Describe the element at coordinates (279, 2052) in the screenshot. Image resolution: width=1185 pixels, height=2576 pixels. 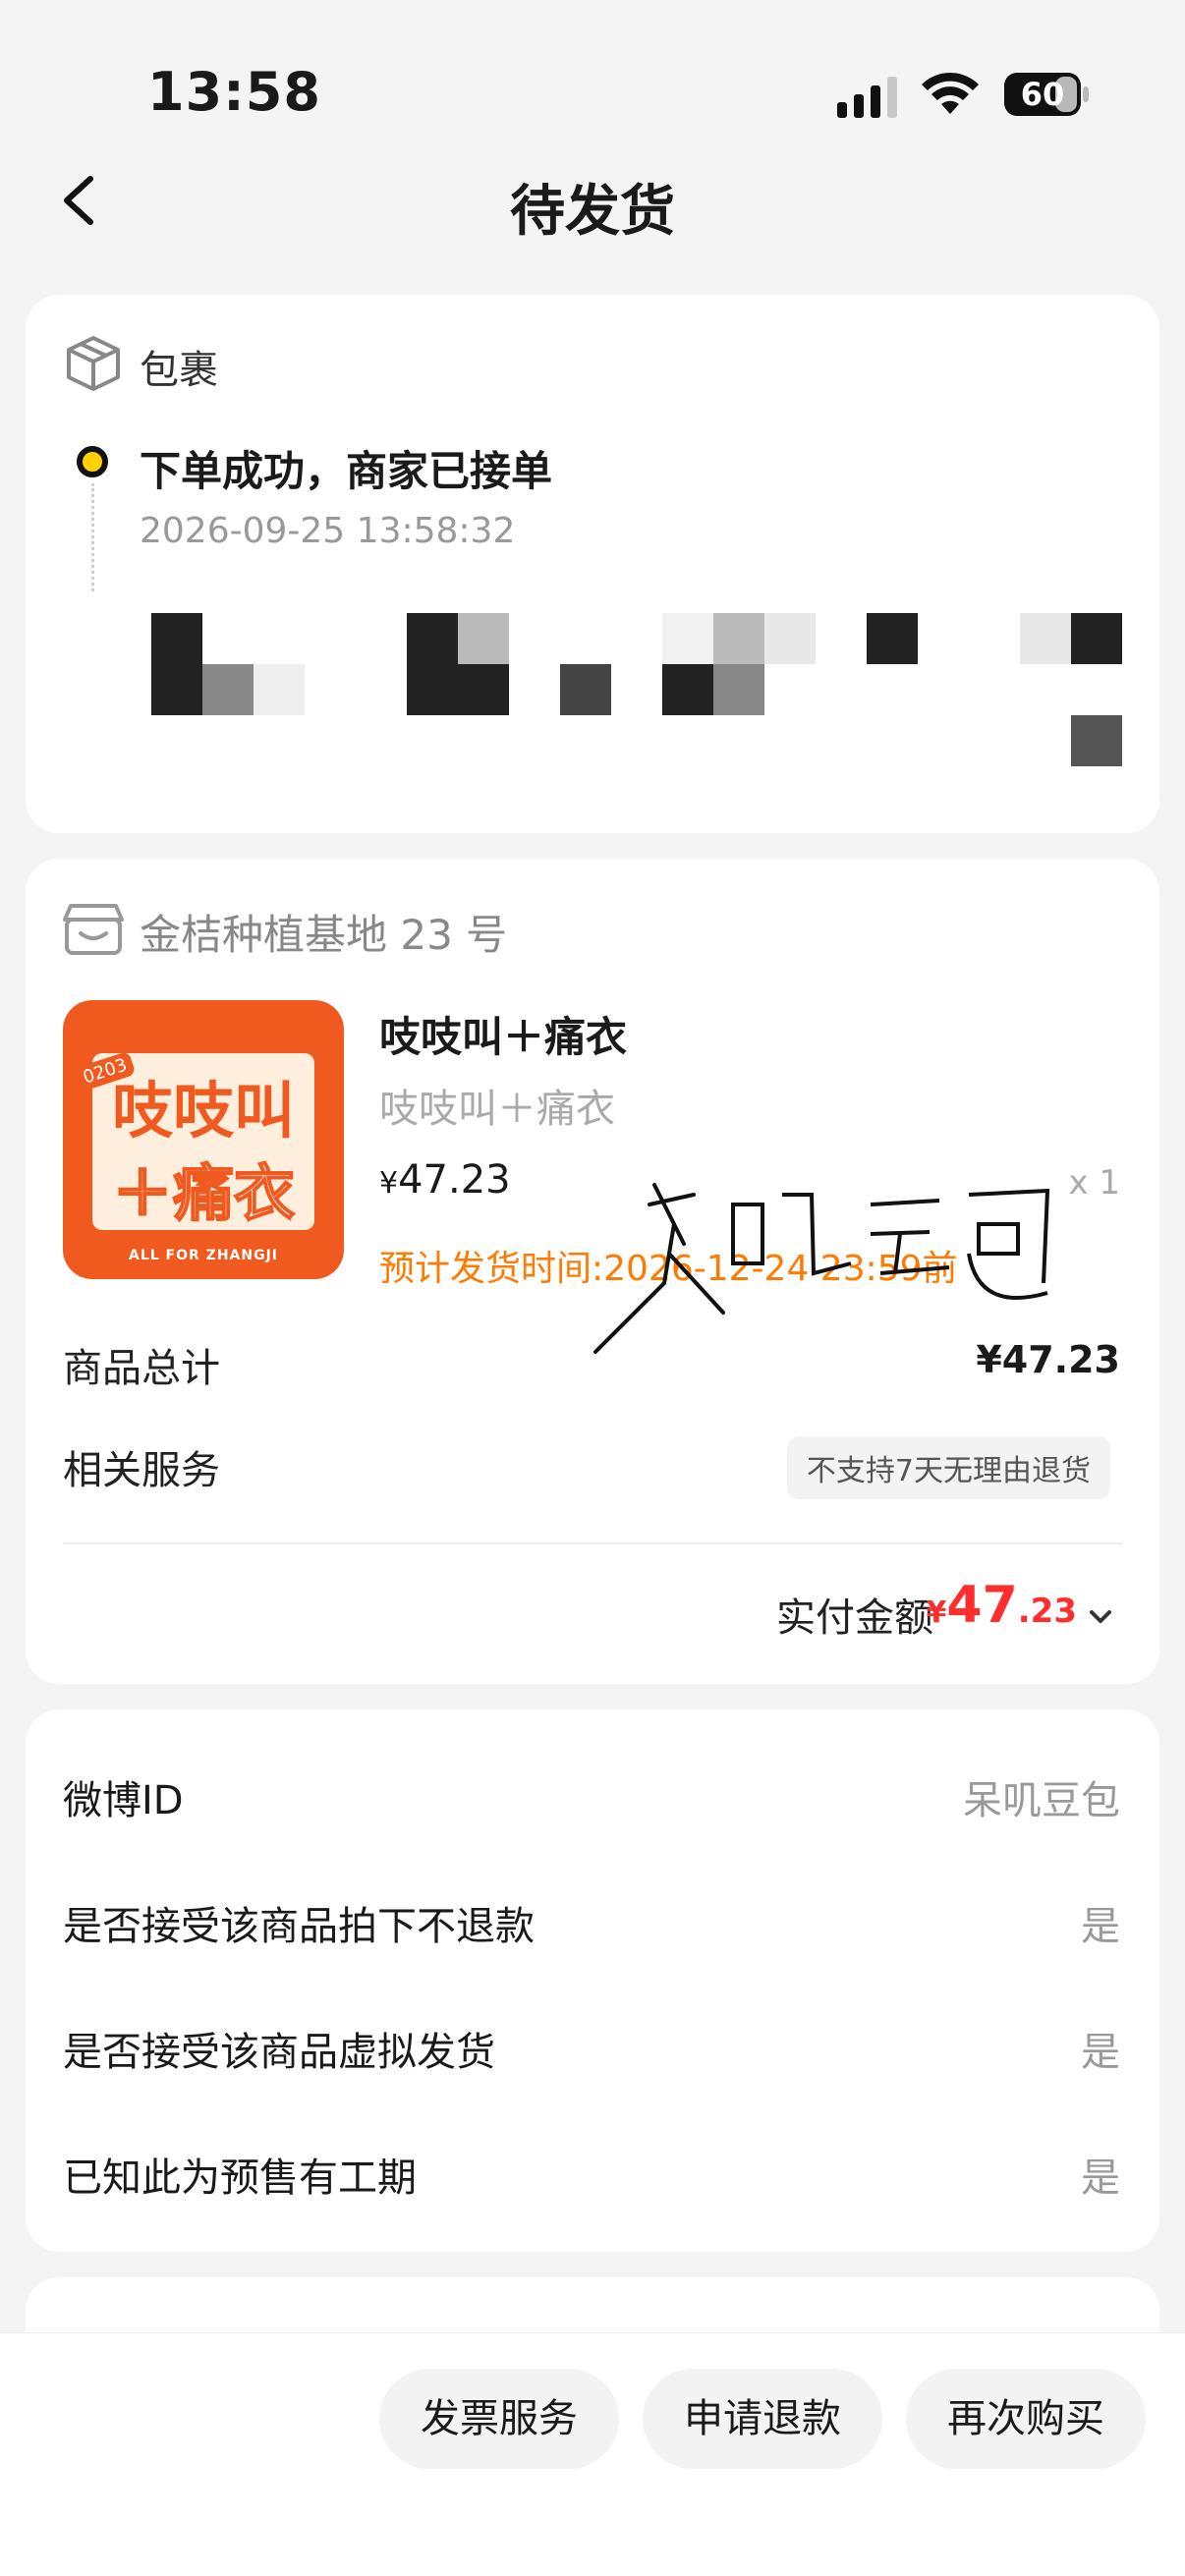
I see `info-label: 是否接受该商品虚拟发货` at that location.